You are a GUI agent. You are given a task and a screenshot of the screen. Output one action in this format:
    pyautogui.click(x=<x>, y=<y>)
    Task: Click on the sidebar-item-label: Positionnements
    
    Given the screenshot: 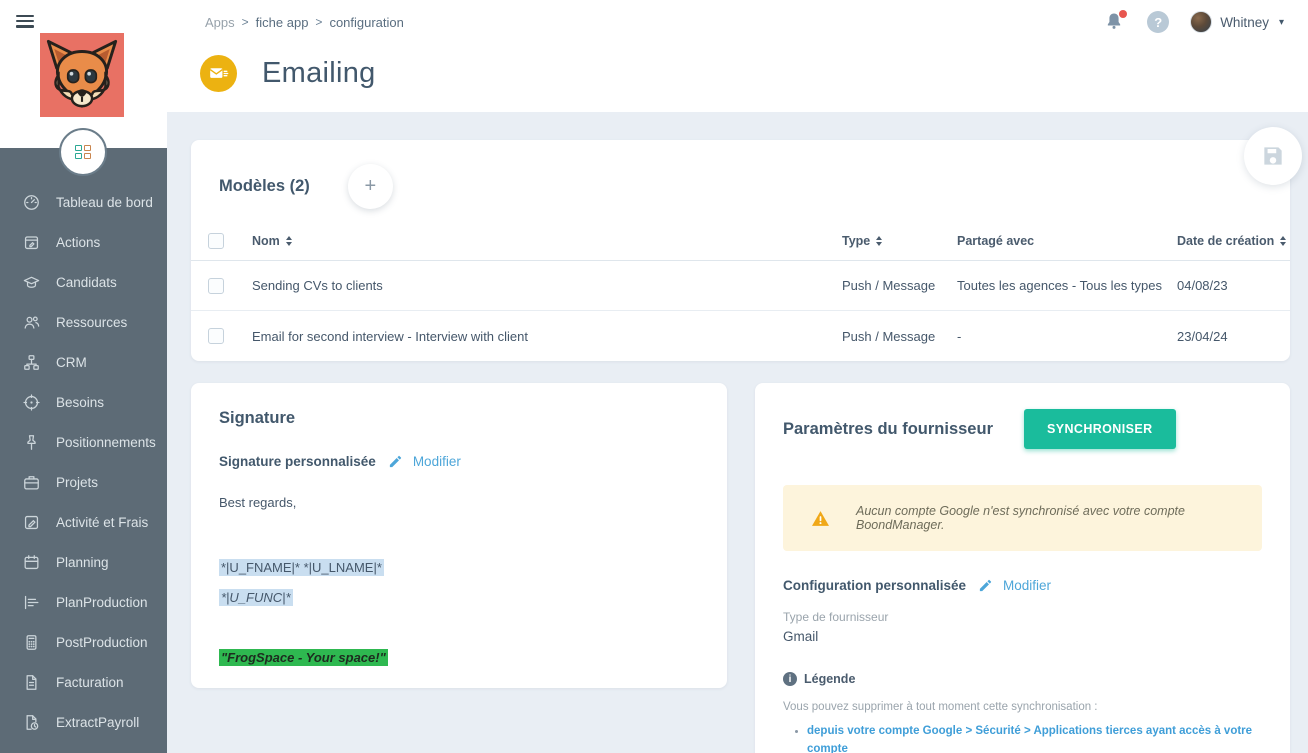 What is the action you would take?
    pyautogui.click(x=106, y=442)
    